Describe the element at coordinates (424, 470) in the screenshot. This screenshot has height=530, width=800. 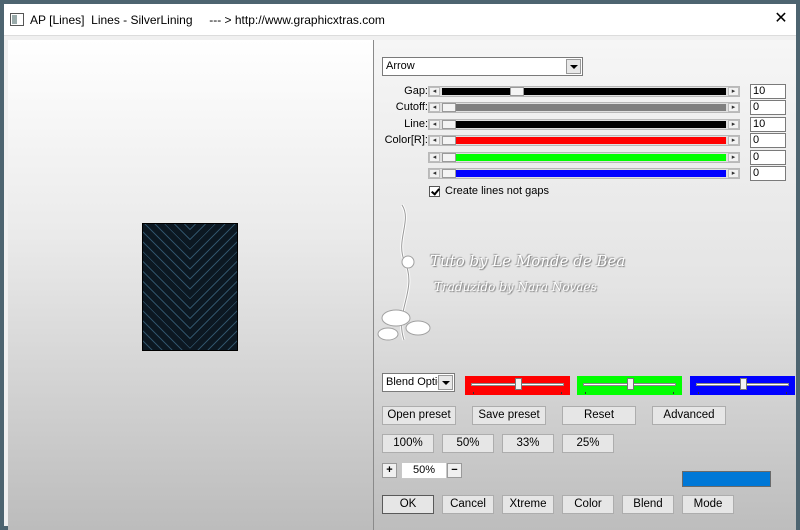
I see `zoom-value: 50%` at that location.